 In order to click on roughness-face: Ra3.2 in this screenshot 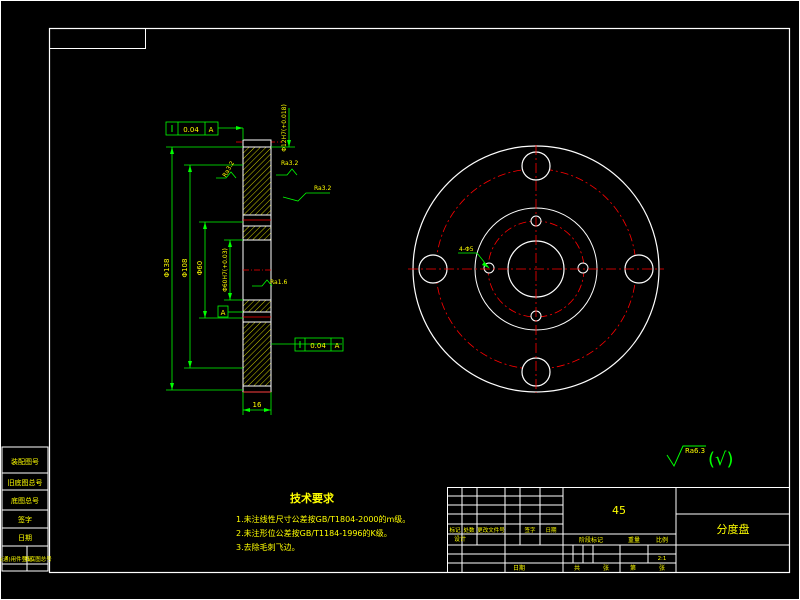, I will do `click(322, 188)`.